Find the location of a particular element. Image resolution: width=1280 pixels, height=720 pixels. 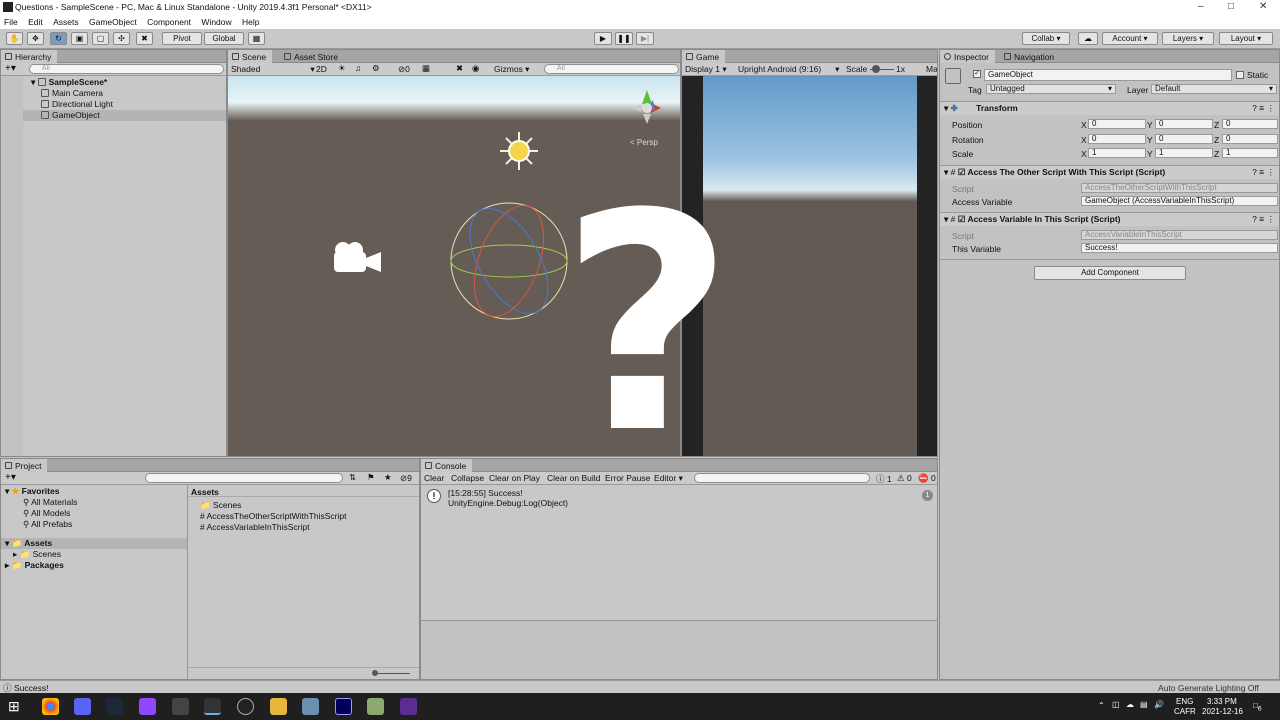

list-item: # AccessVariableInThisScript is located at coordinates (303, 527).